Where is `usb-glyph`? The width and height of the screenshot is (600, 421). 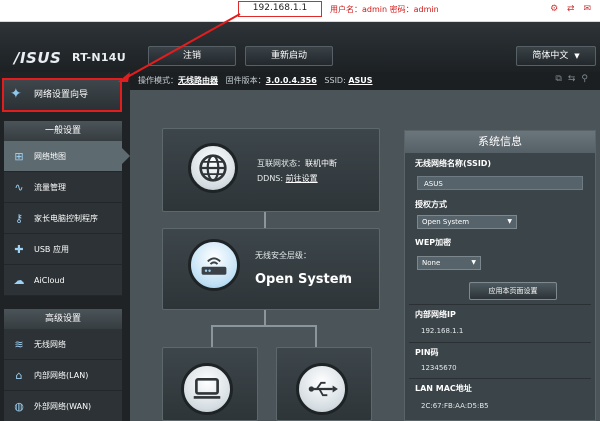
usb-glyph is located at coordinates (323, 389).